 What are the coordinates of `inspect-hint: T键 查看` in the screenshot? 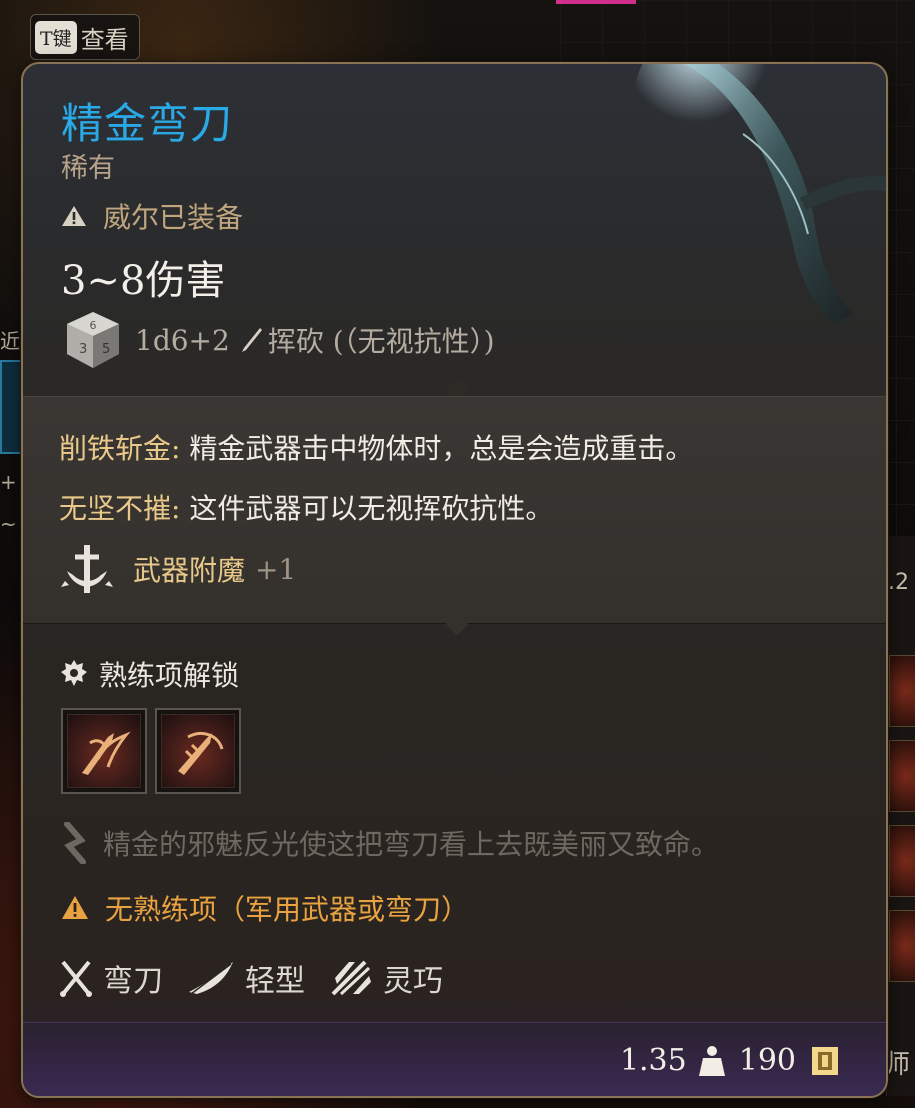 It's located at (85, 37).